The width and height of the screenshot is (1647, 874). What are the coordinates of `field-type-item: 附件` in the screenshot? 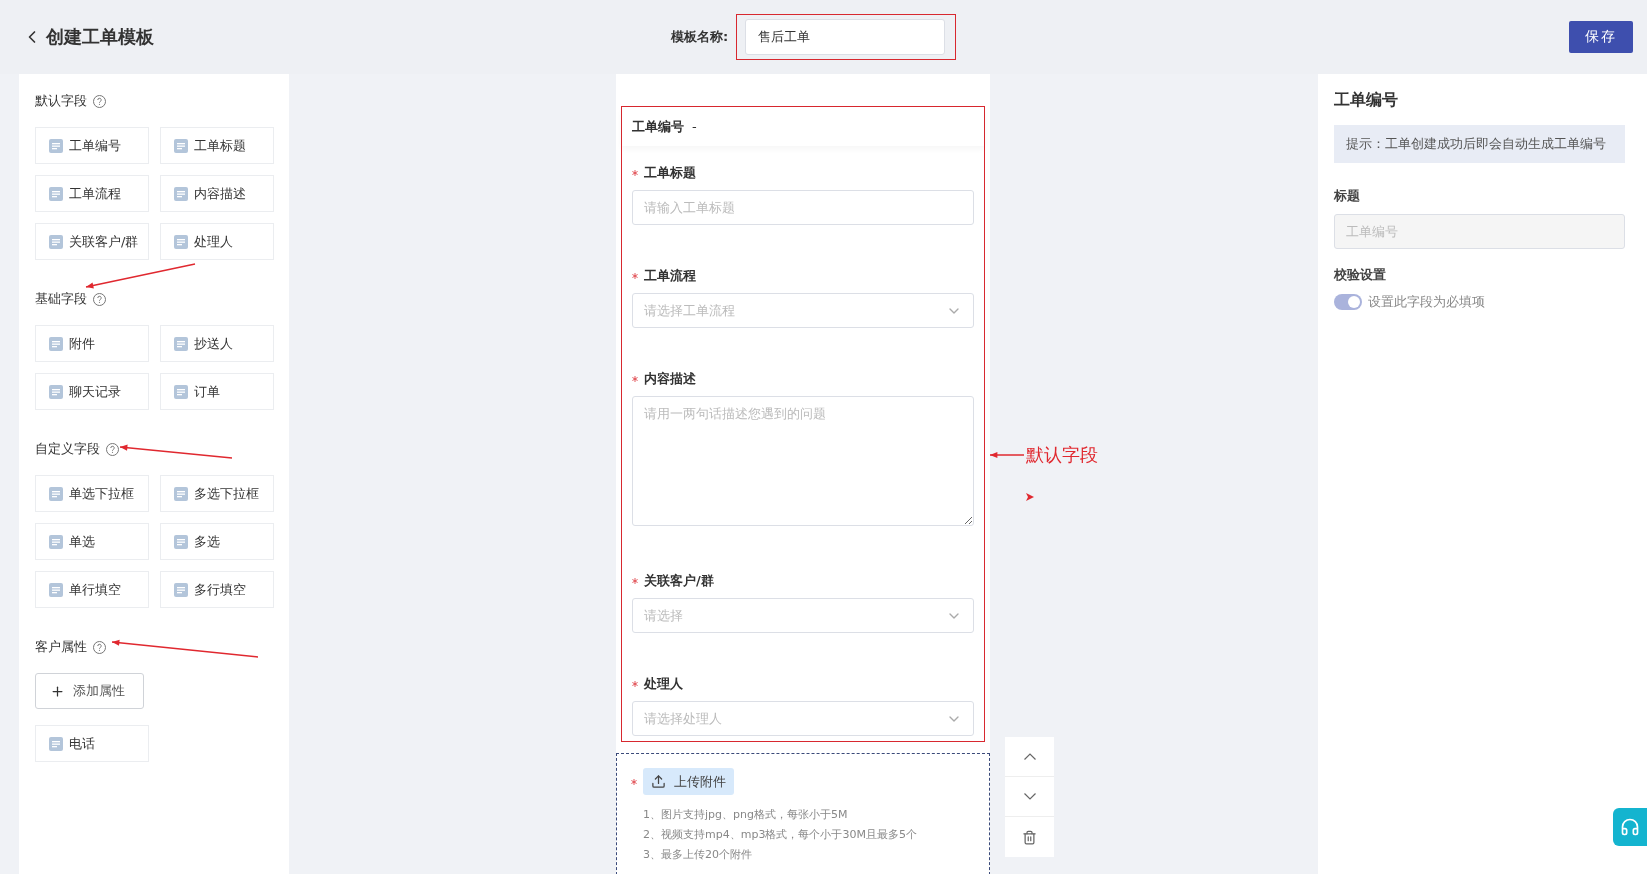 It's located at (92, 343).